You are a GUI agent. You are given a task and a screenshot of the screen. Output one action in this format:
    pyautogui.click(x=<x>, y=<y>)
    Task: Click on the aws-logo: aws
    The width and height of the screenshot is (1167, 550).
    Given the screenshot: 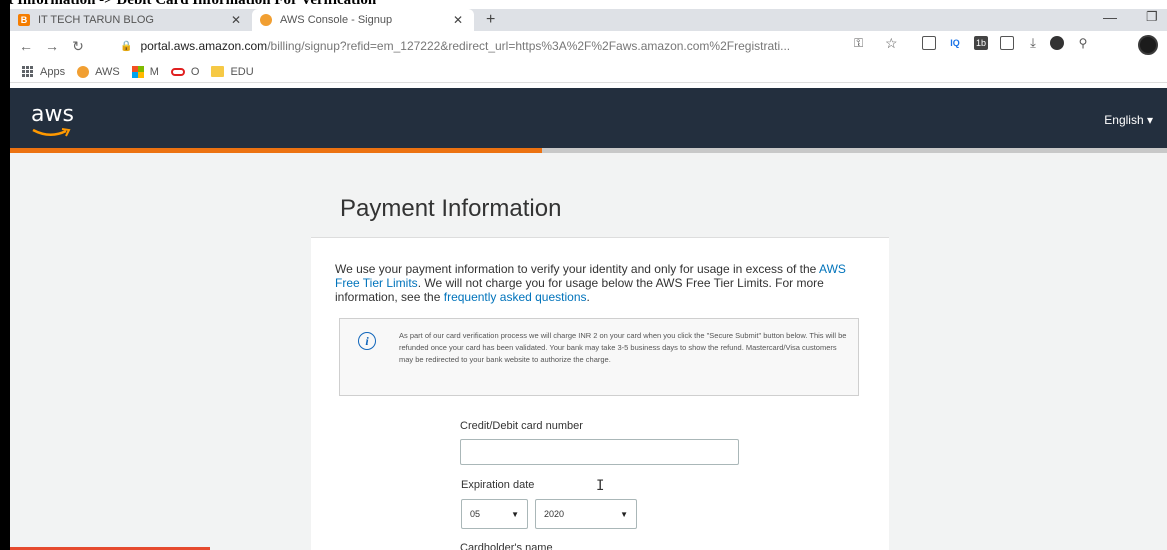 What is the action you would take?
    pyautogui.click(x=52, y=114)
    